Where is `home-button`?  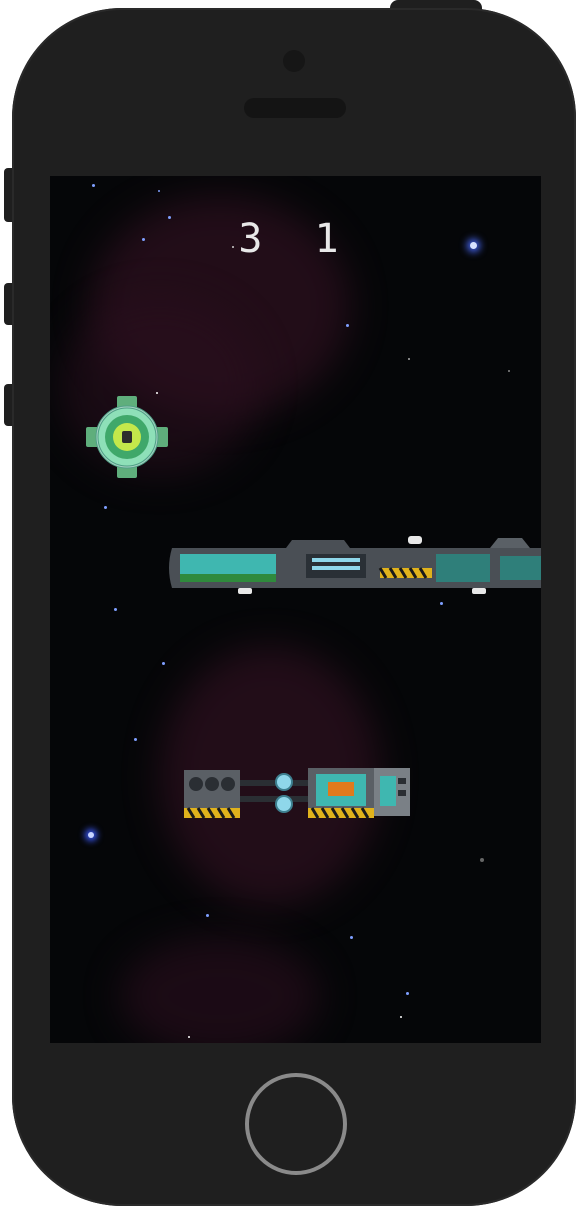
home-button is located at coordinates (296, 1124).